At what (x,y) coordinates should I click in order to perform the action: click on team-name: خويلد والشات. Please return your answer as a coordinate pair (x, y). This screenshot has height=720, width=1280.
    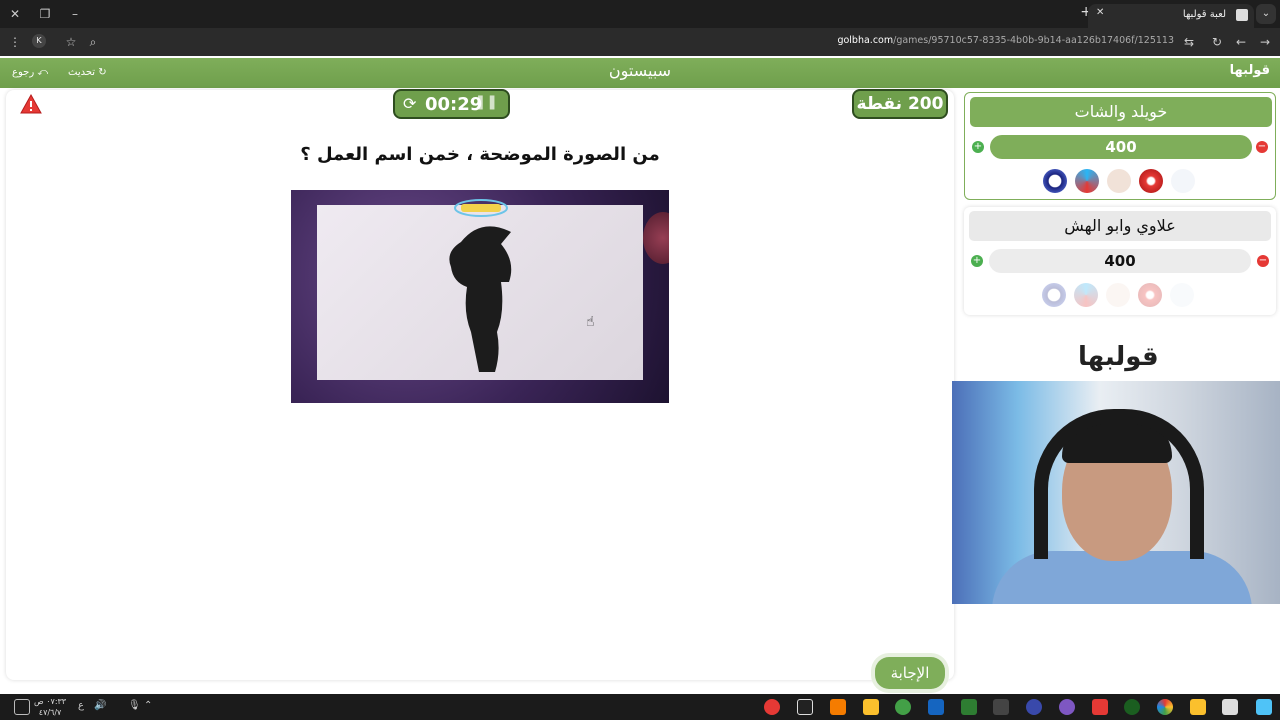
    Looking at the image, I should click on (1121, 112).